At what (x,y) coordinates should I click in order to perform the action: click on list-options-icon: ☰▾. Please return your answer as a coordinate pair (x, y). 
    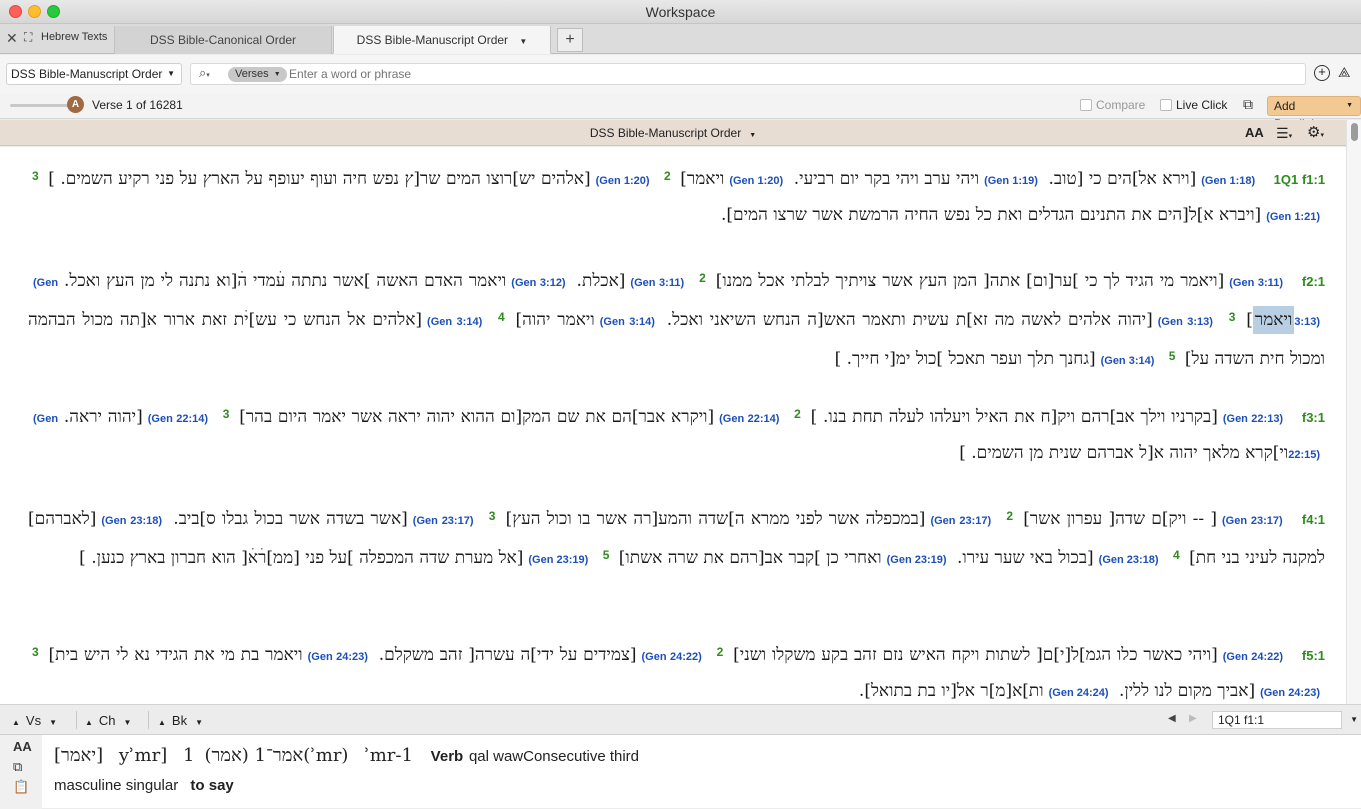
    Looking at the image, I should click on (1284, 135).